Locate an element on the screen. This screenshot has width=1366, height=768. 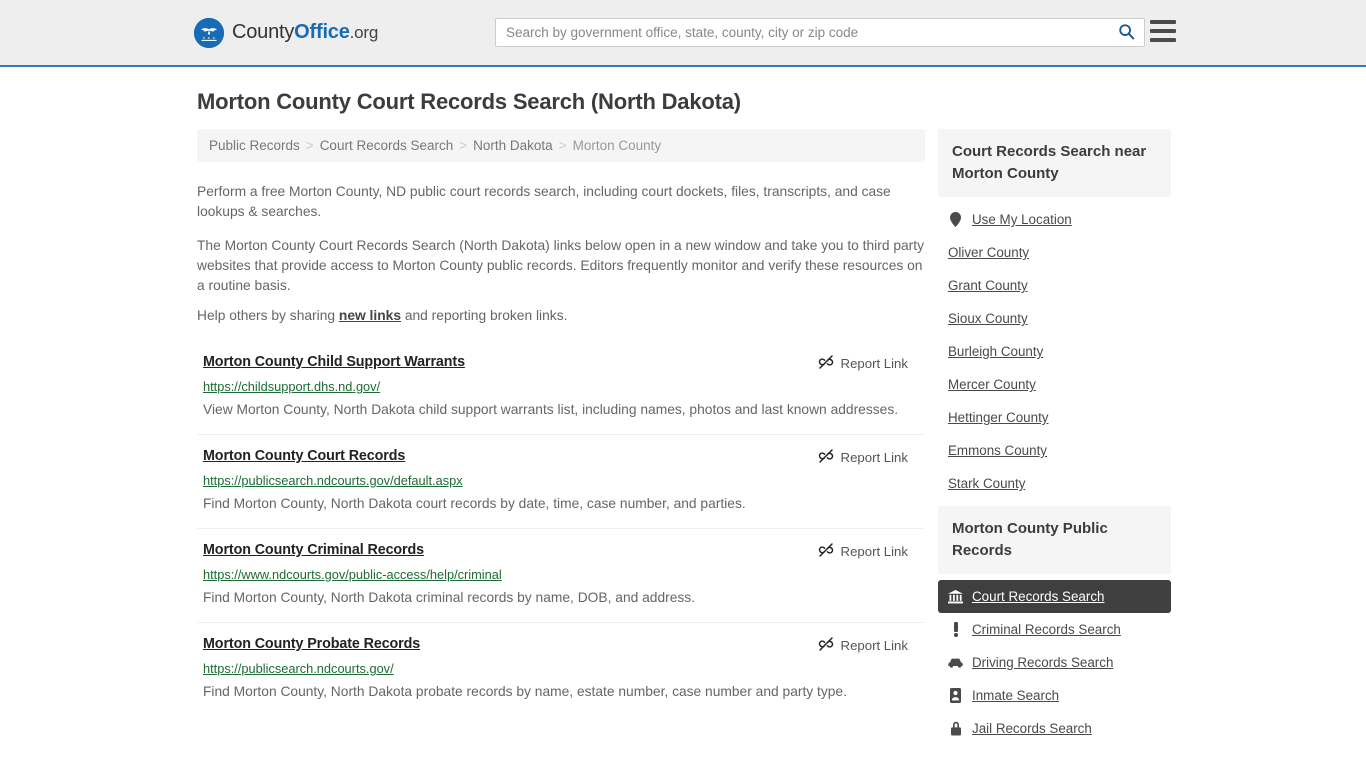
site-logo-link: CountyOffice.org is located at coordinates (286, 32).